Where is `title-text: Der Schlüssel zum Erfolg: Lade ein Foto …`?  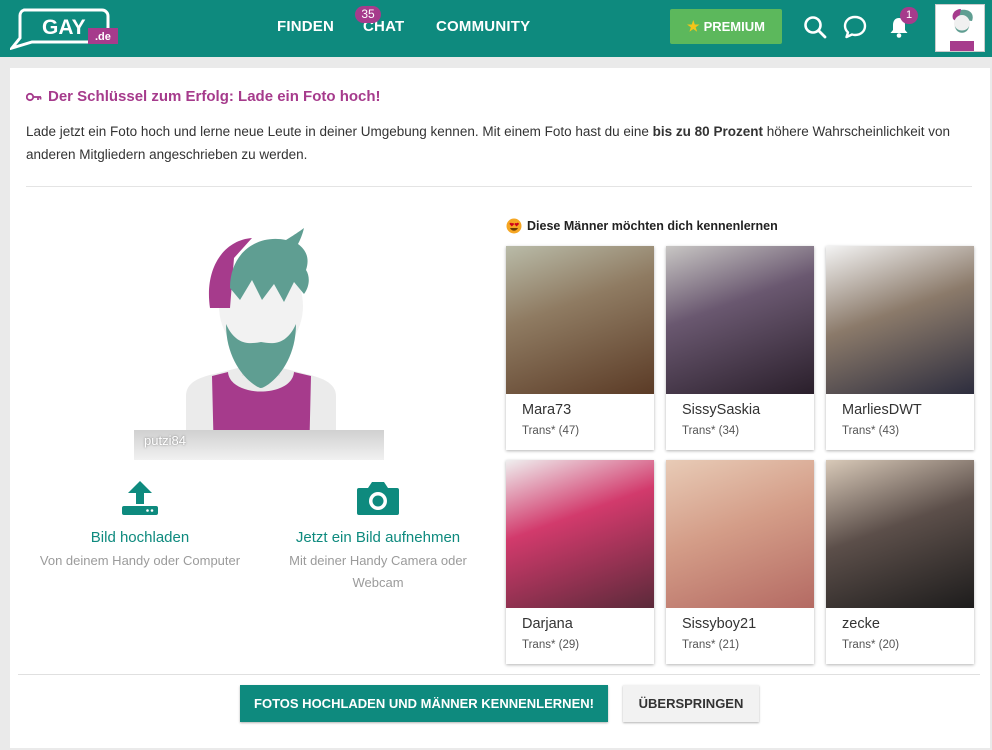 title-text: Der Schlüssel zum Erfolg: Lade ein Foto … is located at coordinates (214, 96).